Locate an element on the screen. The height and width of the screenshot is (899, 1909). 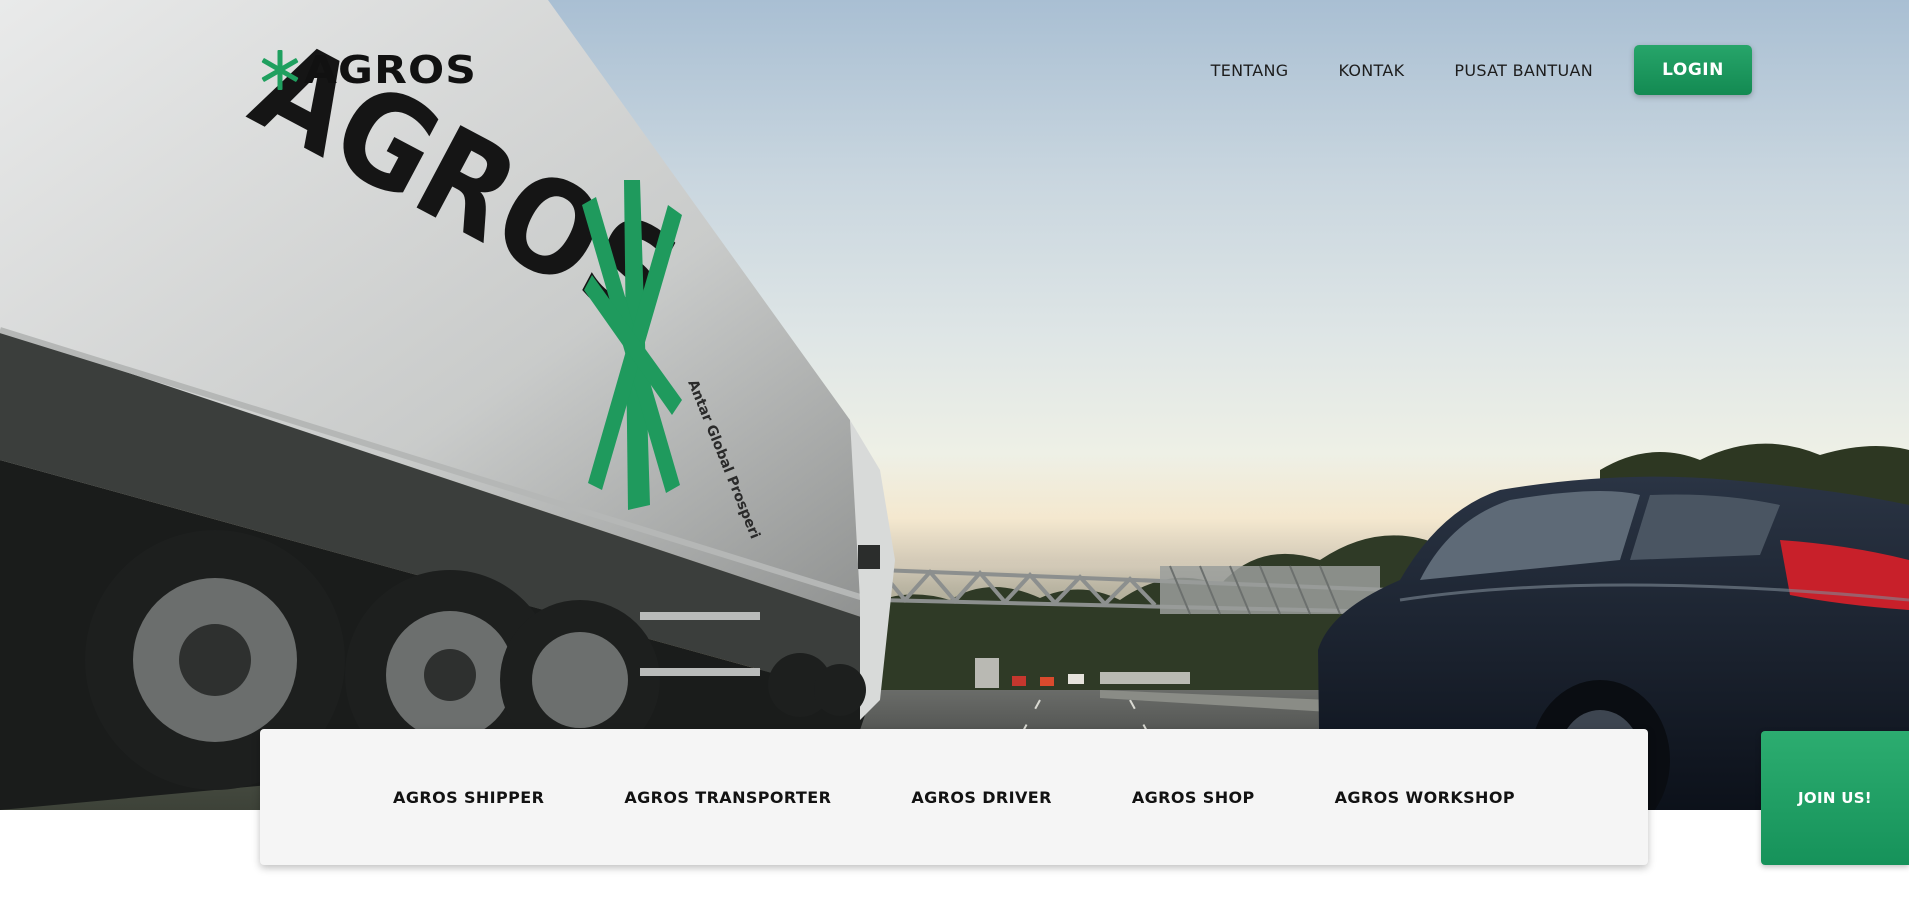
product-driver: AGROS DRIVER is located at coordinates (981, 797).